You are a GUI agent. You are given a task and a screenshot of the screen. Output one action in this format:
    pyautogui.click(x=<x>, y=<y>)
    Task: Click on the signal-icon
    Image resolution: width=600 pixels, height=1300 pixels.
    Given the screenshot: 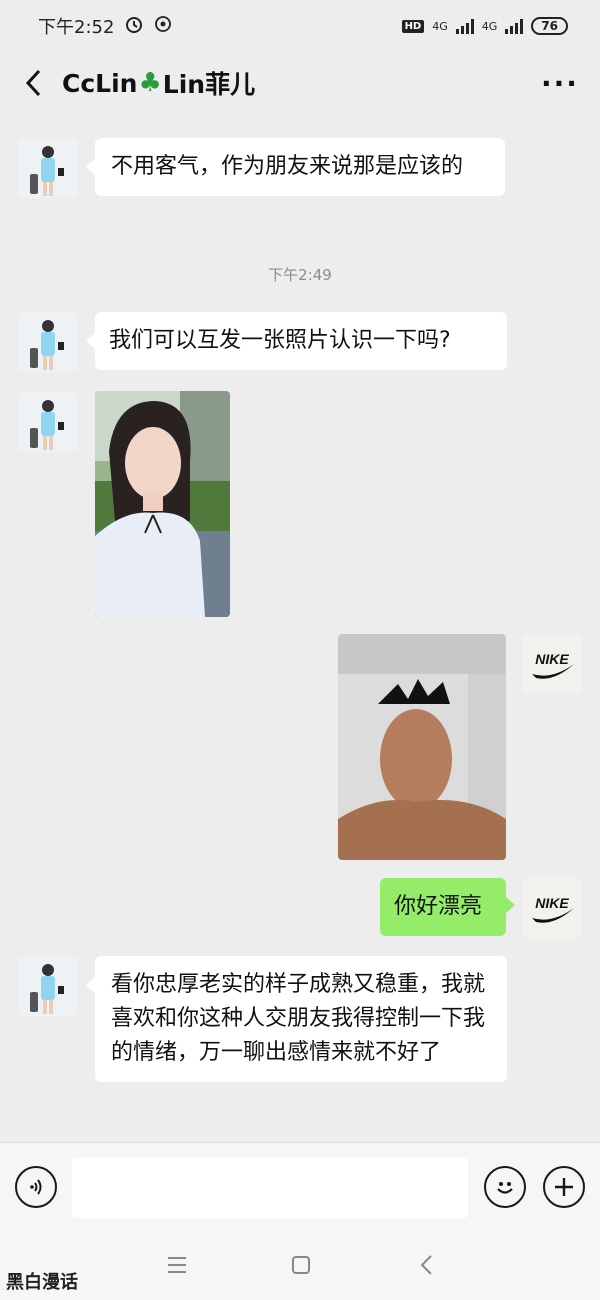 What is the action you would take?
    pyautogui.click(x=464, y=26)
    